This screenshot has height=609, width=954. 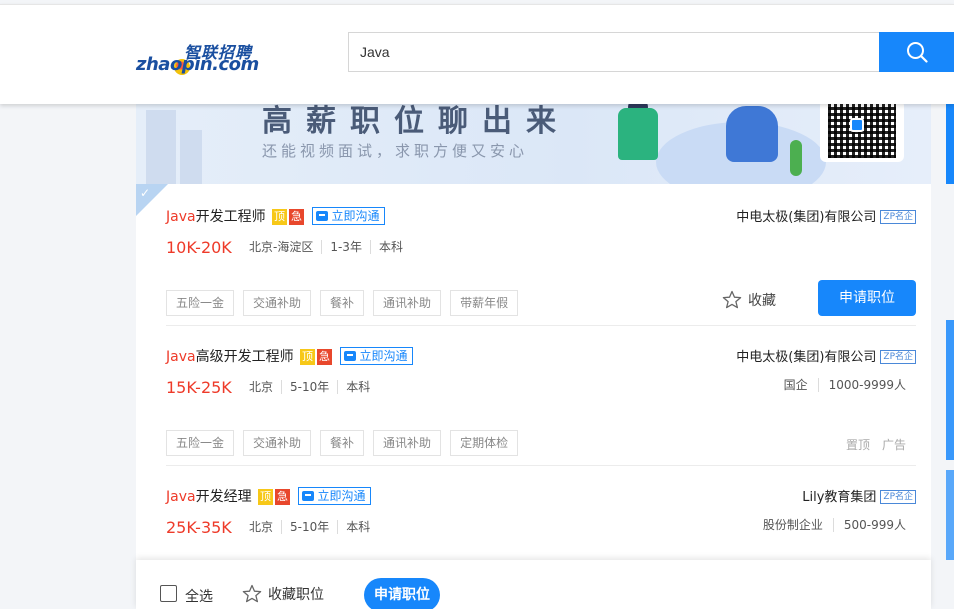 I want to click on salary: 15K-25K, so click(x=199, y=387).